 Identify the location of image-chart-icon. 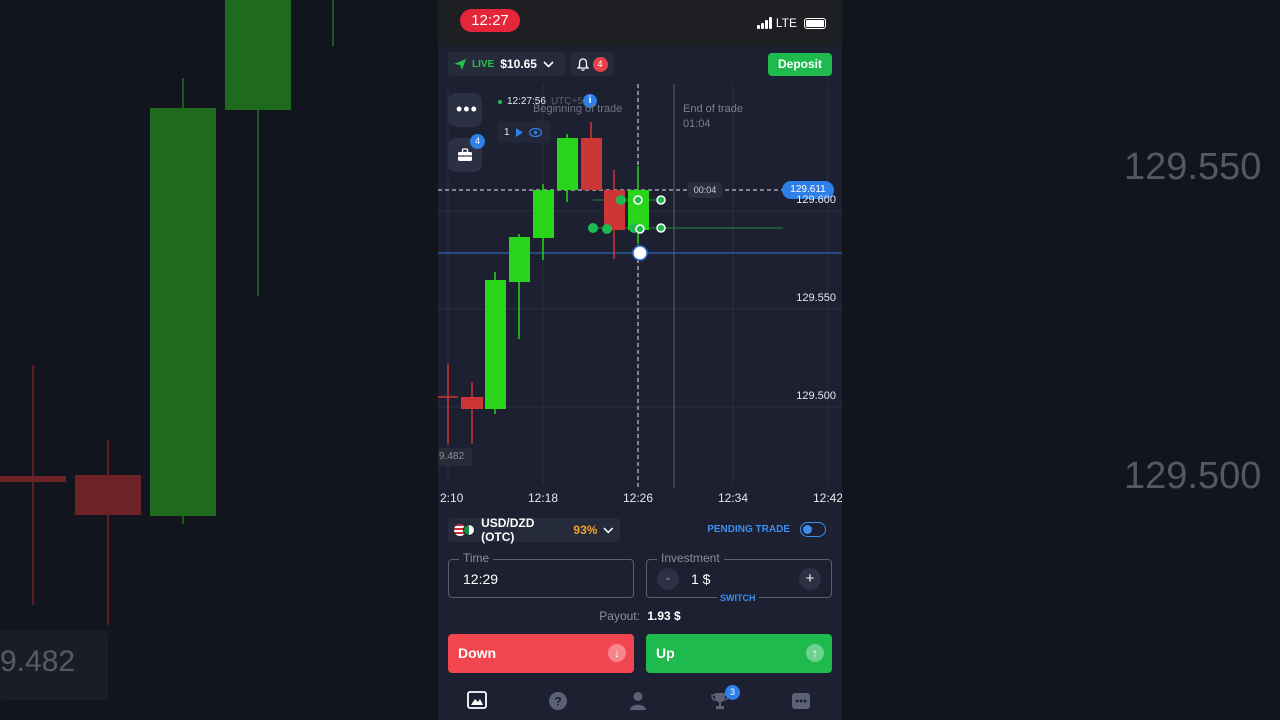
(477, 700).